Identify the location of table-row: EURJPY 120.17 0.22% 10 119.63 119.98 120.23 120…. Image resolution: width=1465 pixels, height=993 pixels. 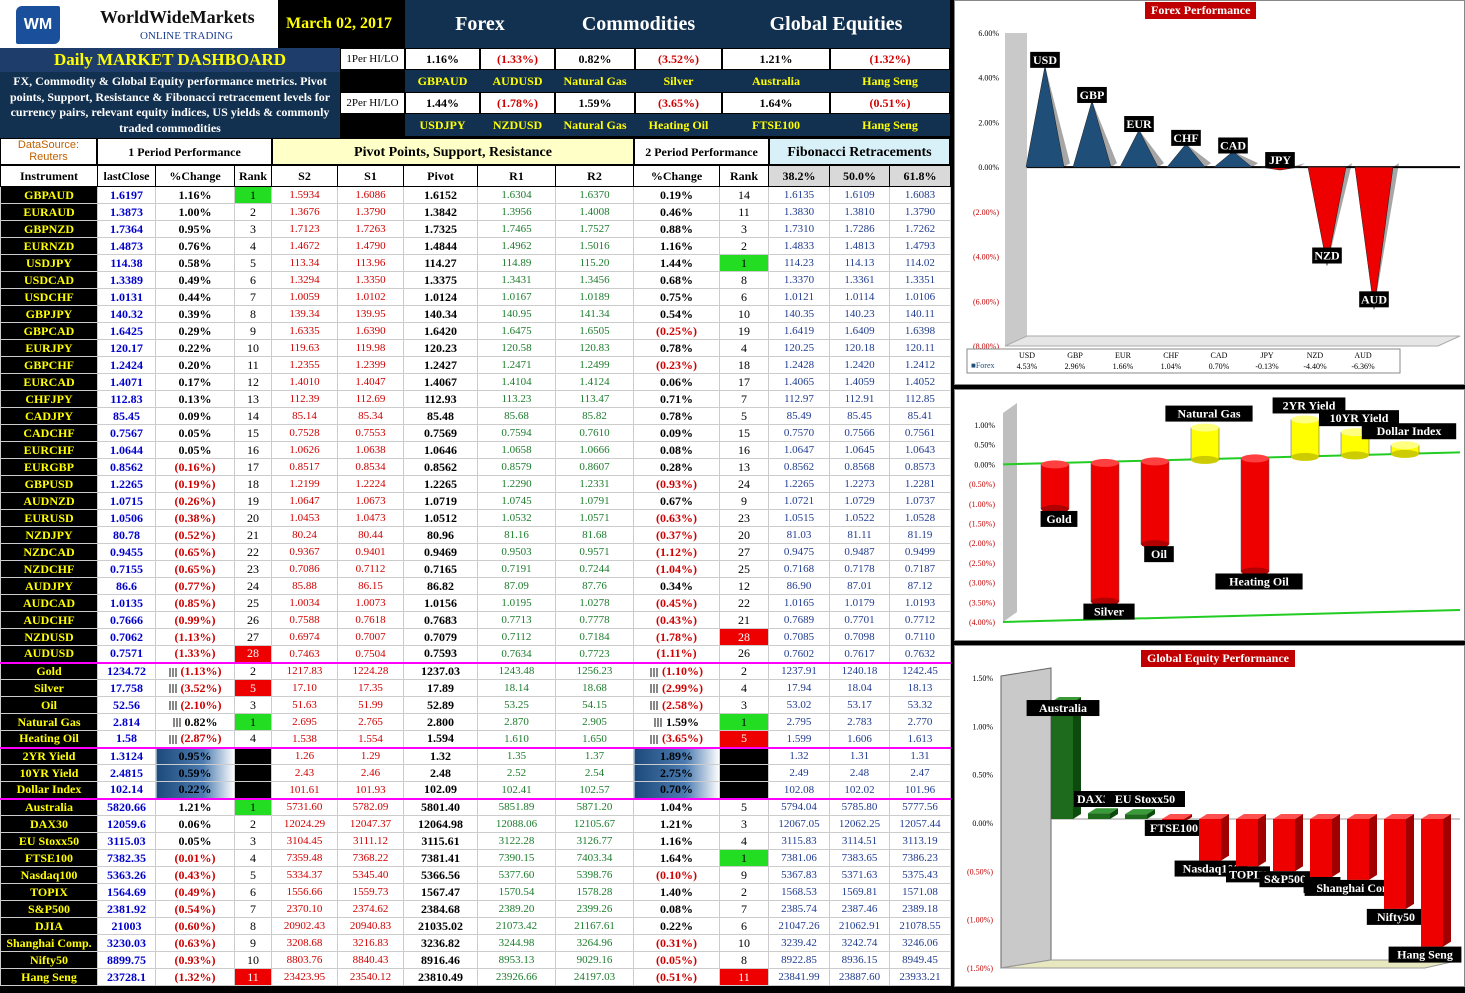
(475, 348).